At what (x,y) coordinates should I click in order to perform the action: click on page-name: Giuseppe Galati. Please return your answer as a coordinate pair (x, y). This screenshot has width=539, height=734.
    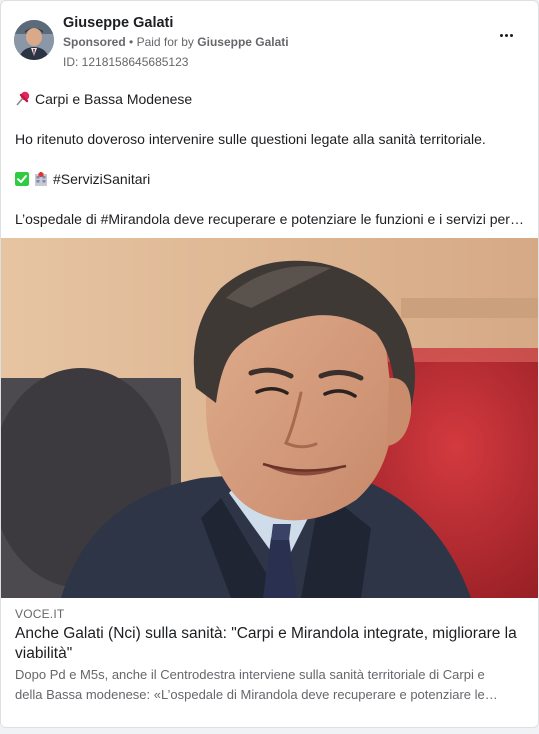
    Looking at the image, I should click on (118, 23).